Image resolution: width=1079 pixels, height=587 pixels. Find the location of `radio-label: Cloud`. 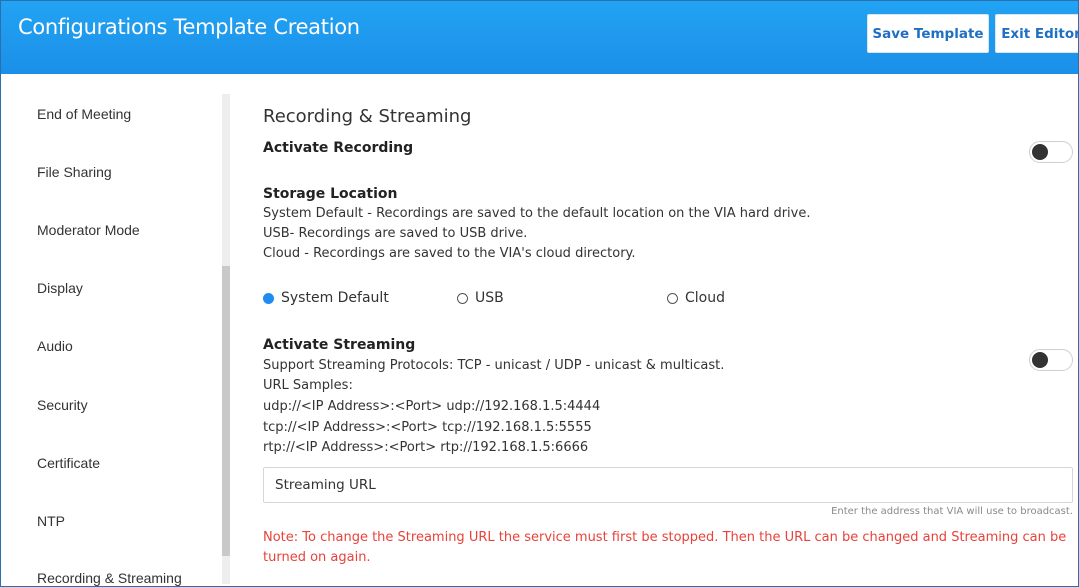

radio-label: Cloud is located at coordinates (705, 298).